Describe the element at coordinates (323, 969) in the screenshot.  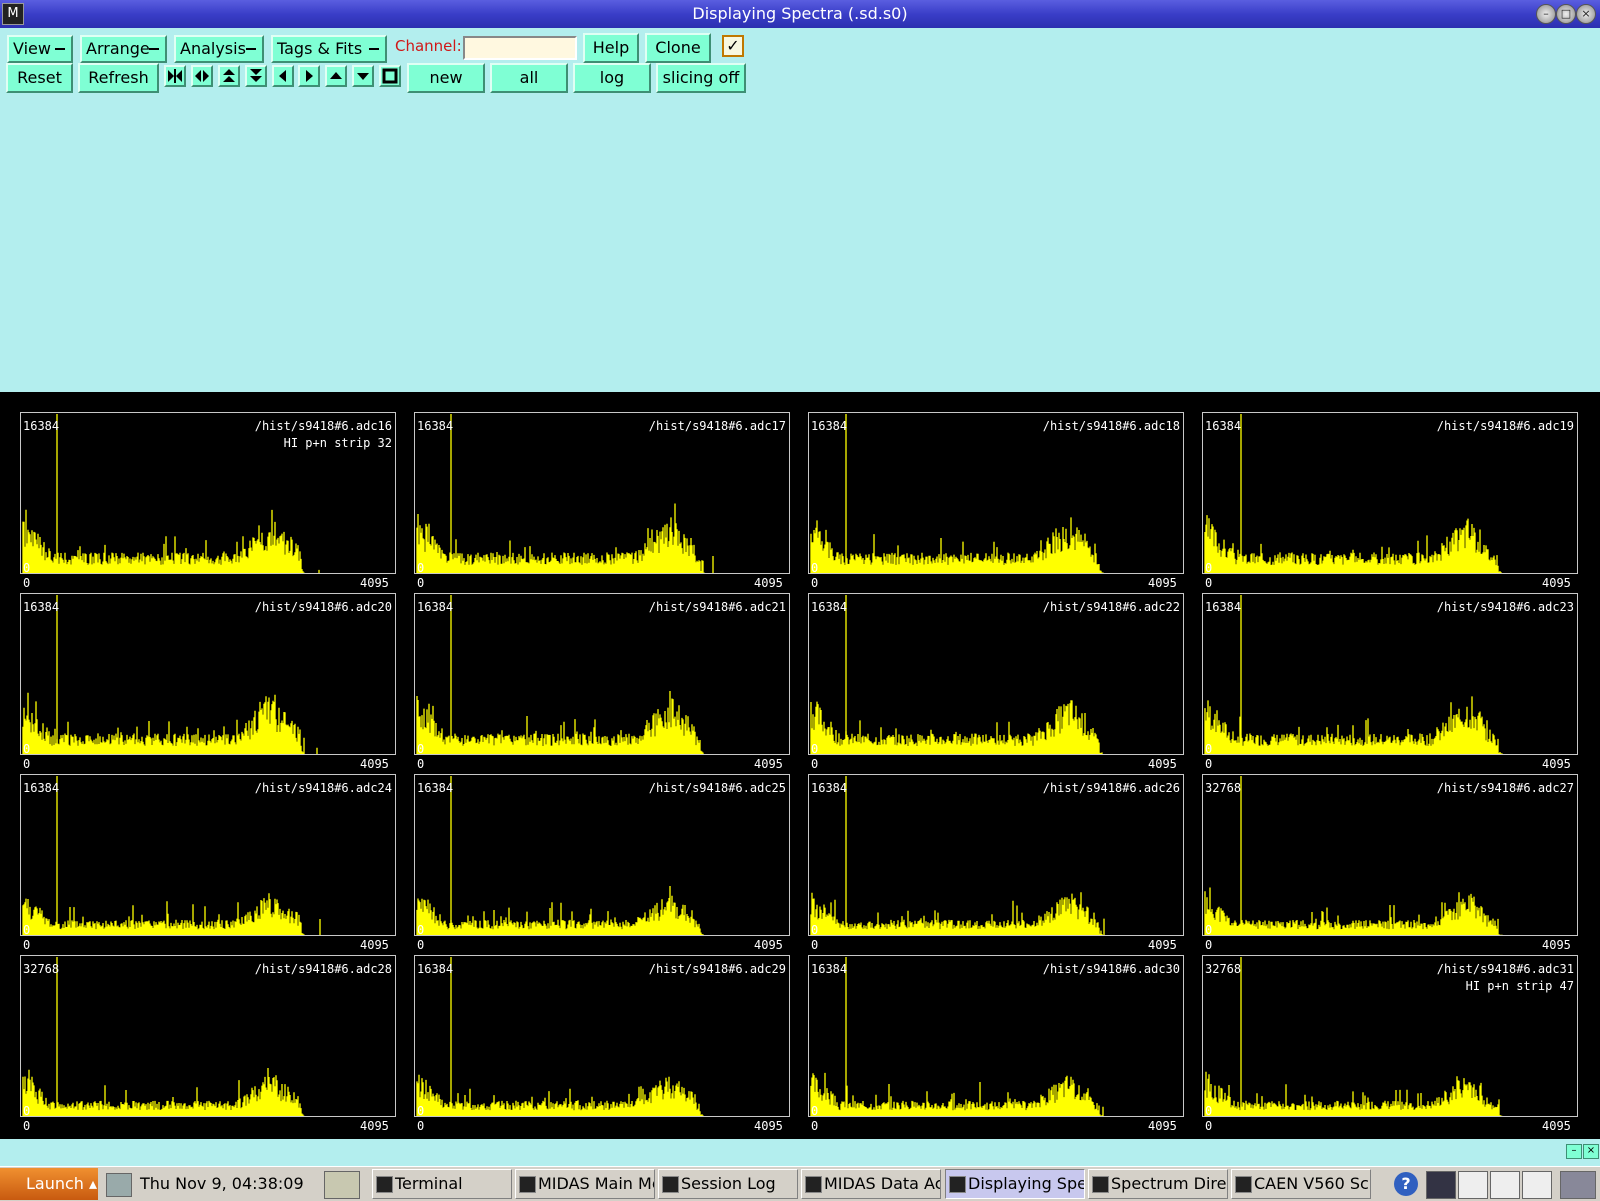
I see `panel-histogram-name: /hist/s9418#6.adc28` at that location.